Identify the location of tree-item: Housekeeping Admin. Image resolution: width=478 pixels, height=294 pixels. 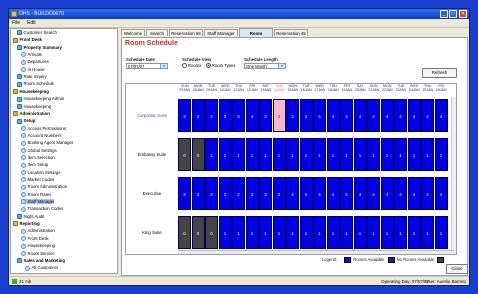
(40, 99).